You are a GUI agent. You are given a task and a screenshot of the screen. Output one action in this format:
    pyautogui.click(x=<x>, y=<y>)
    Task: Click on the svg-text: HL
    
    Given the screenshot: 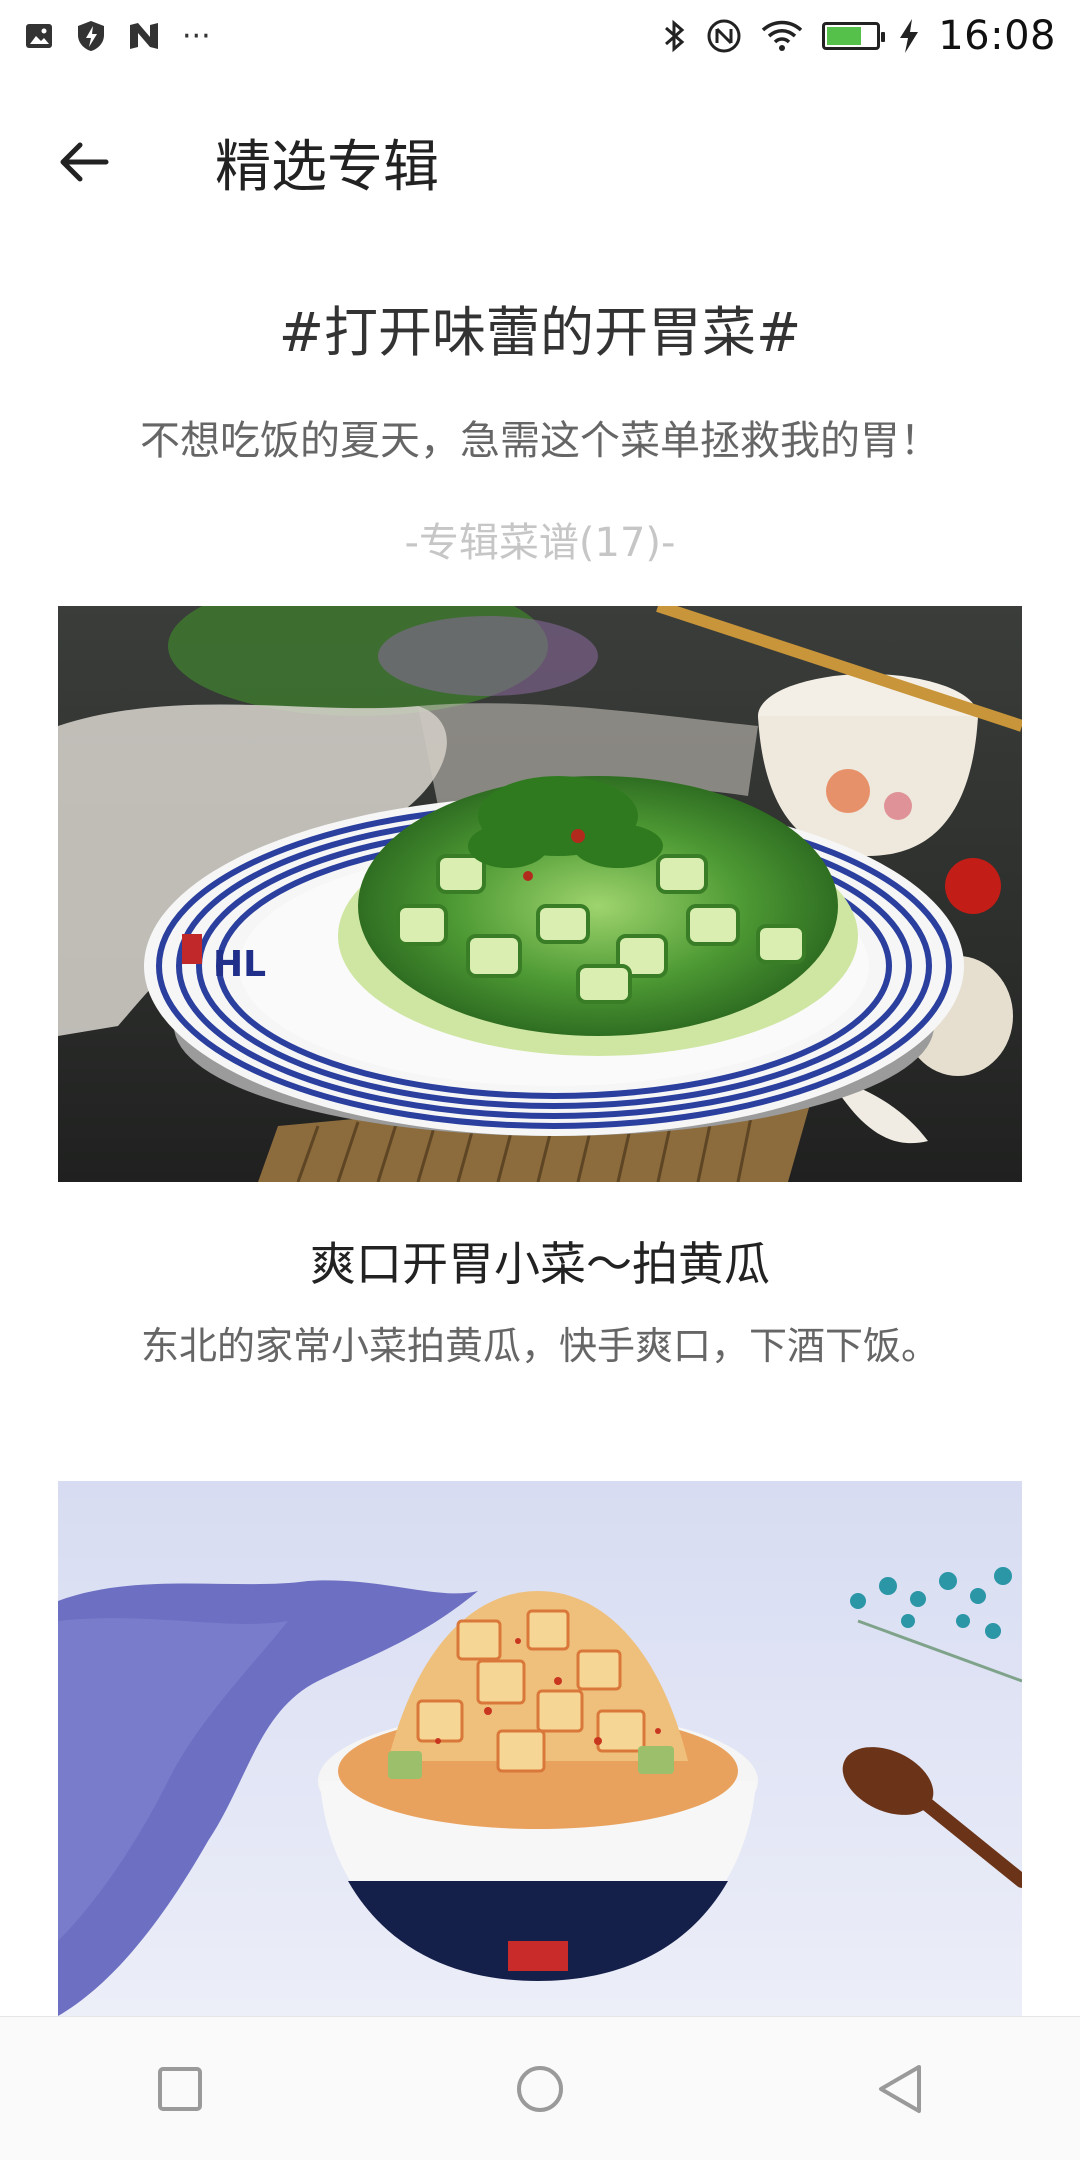 What is the action you would take?
    pyautogui.click(x=239, y=964)
    